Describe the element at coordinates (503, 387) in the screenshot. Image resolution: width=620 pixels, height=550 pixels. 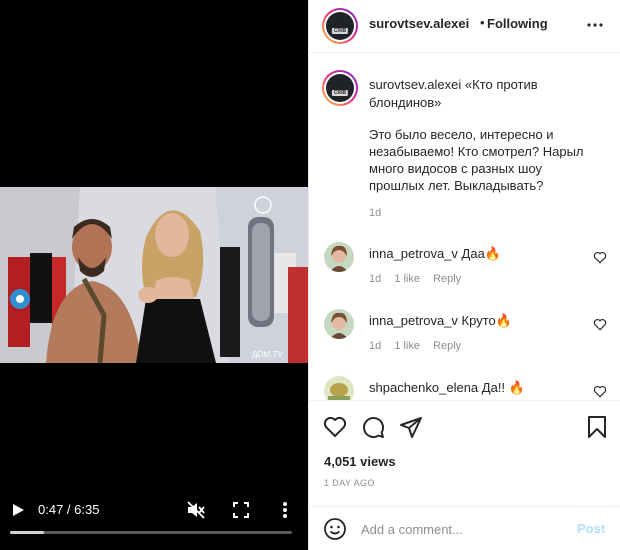
I see `comment-body: Да!! 🔥` at that location.